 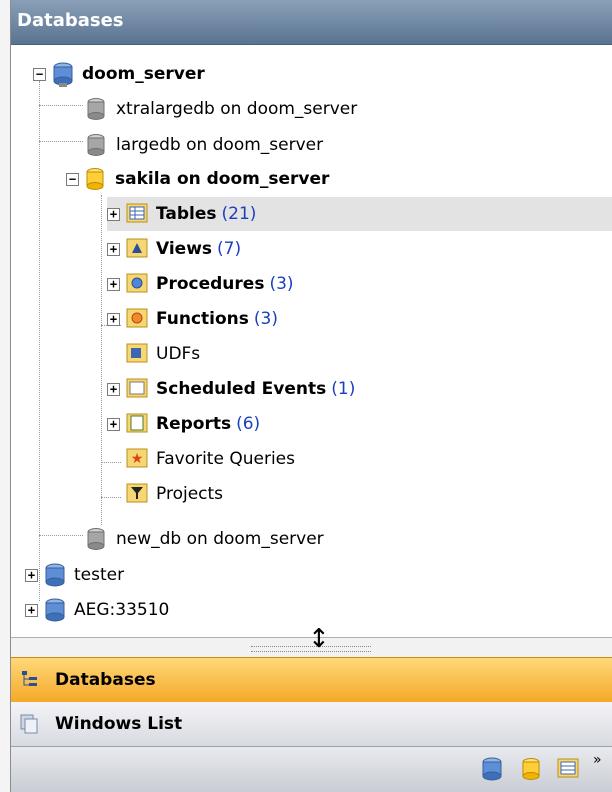 I want to click on event-icon, so click(x=137, y=389).